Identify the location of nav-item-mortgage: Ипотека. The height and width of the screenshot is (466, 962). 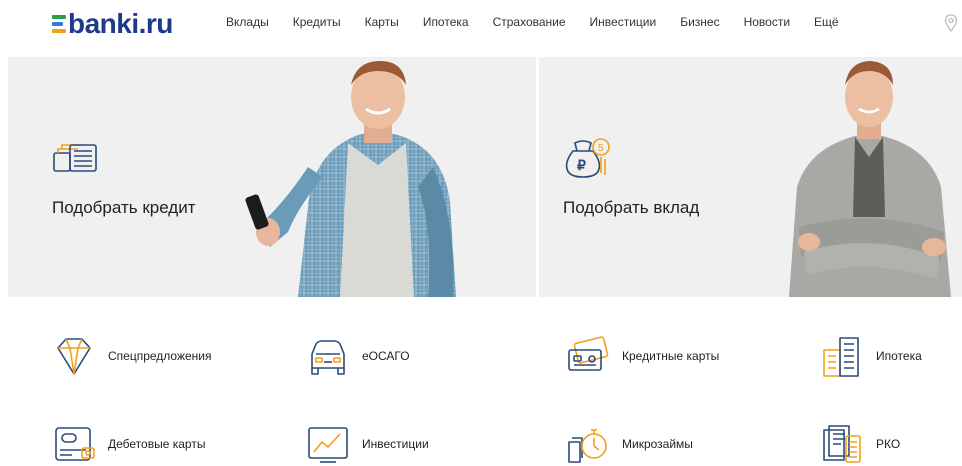
(446, 22).